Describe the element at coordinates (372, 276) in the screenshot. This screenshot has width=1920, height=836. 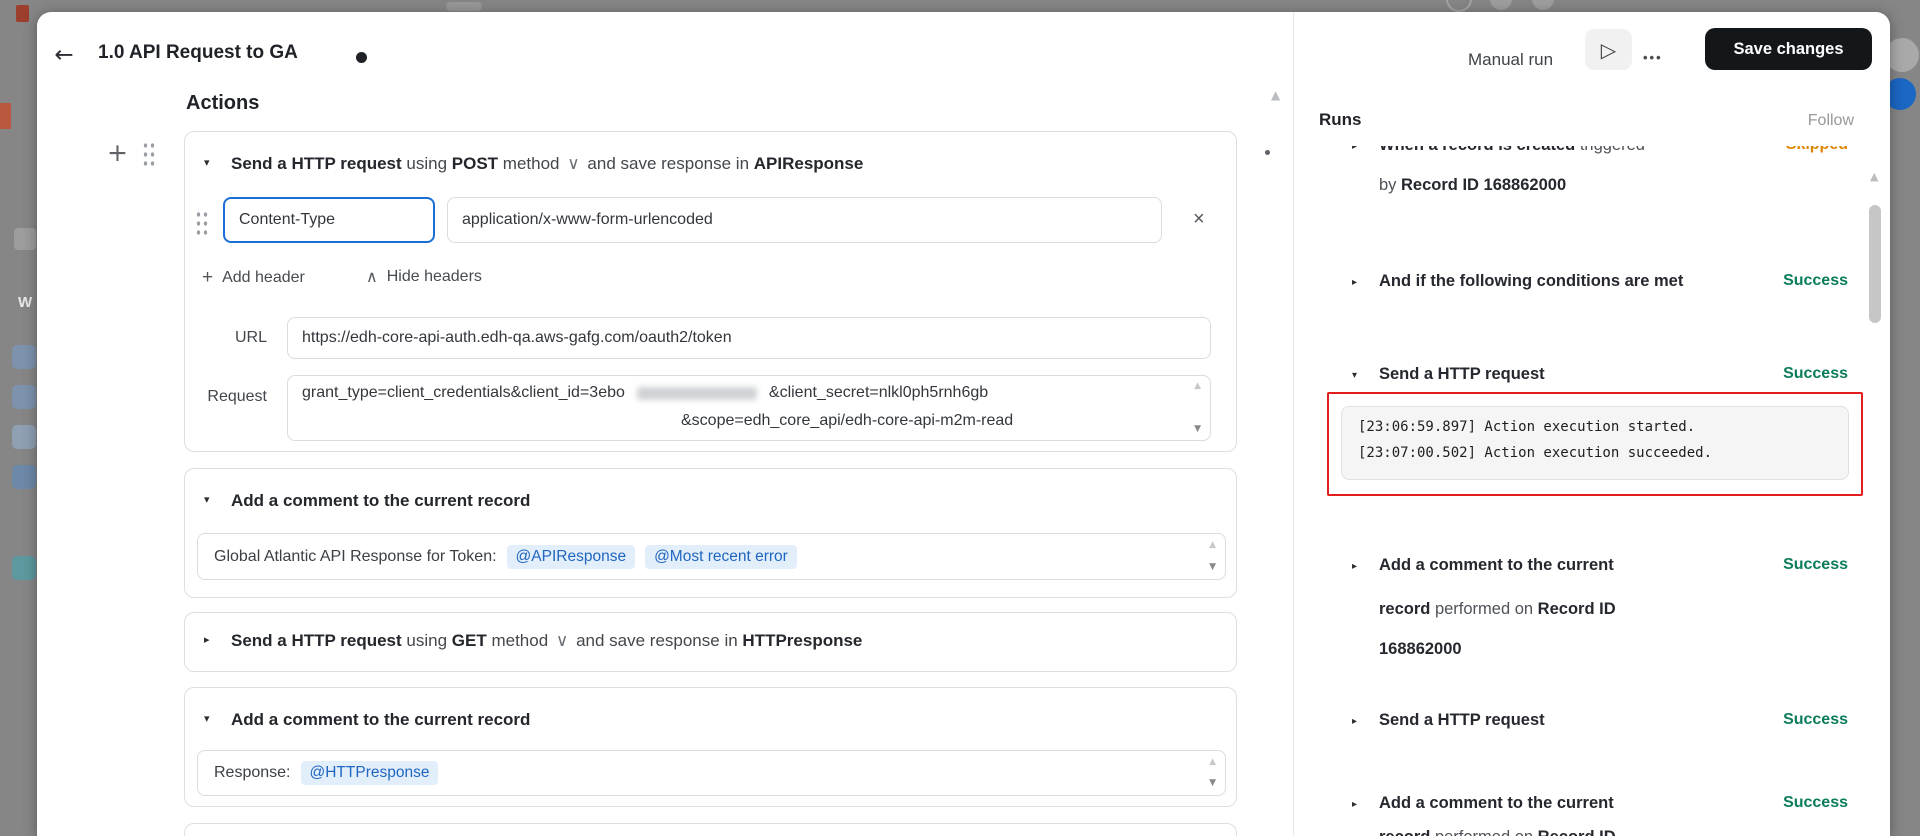
I see `chevron-up-icon: ∧` at that location.